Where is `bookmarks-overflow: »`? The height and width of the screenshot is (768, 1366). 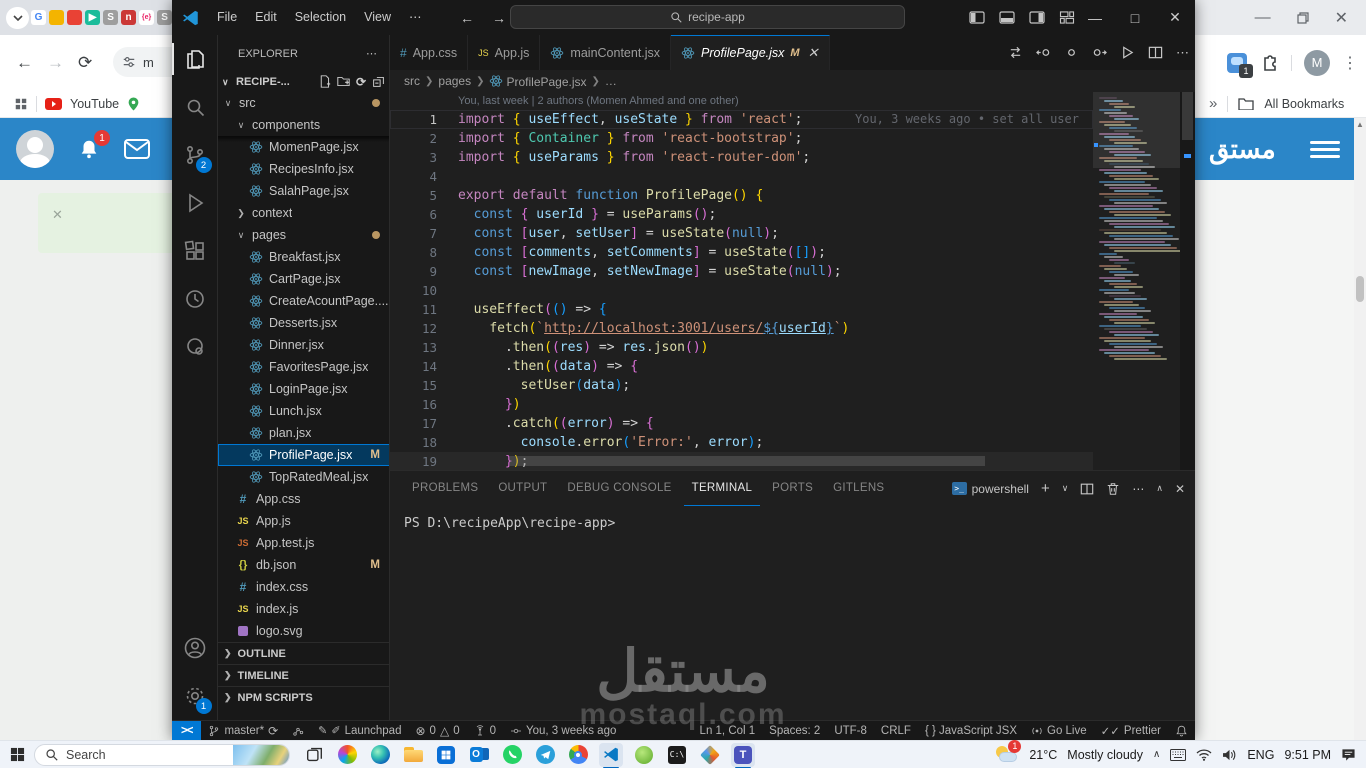 bookmarks-overflow: » is located at coordinates (1213, 103).